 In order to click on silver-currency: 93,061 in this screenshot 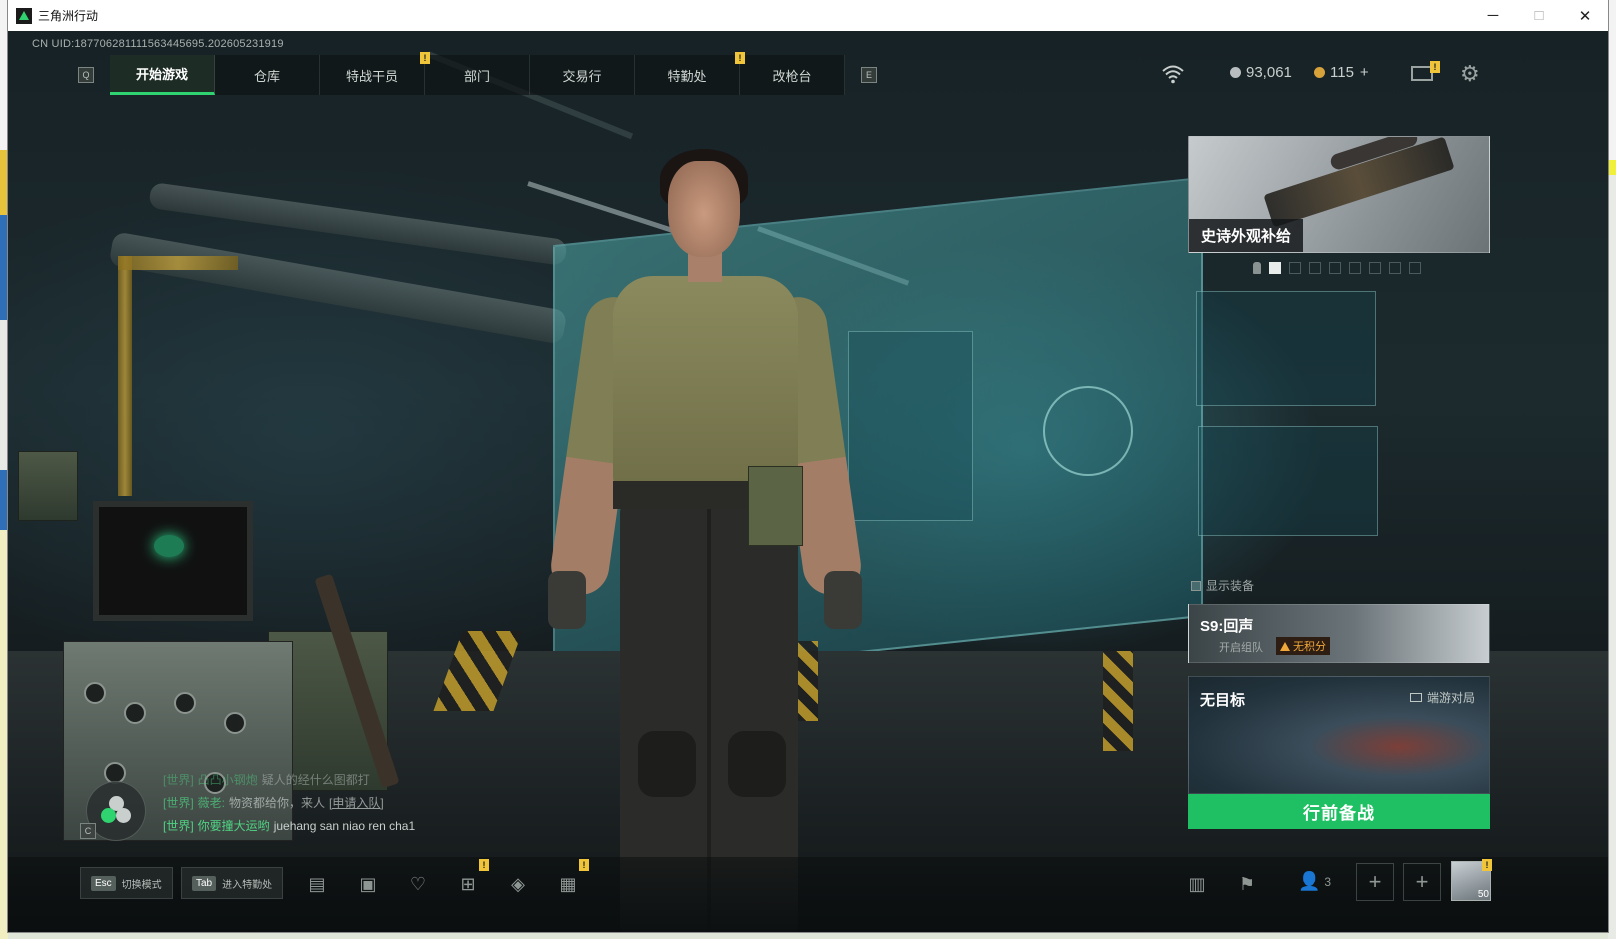, I will do `click(1261, 72)`.